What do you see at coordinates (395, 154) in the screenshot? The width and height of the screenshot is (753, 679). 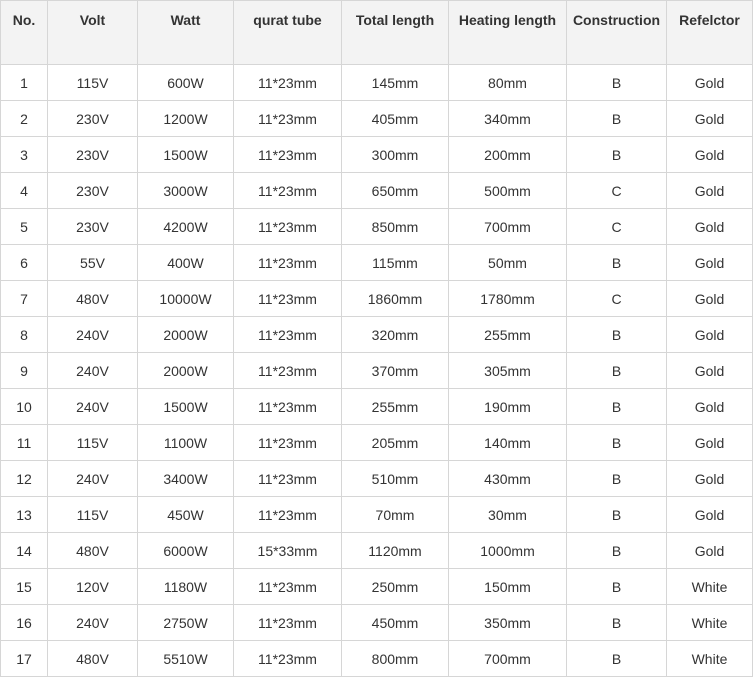 I see `cell-total-length: 300mm` at bounding box center [395, 154].